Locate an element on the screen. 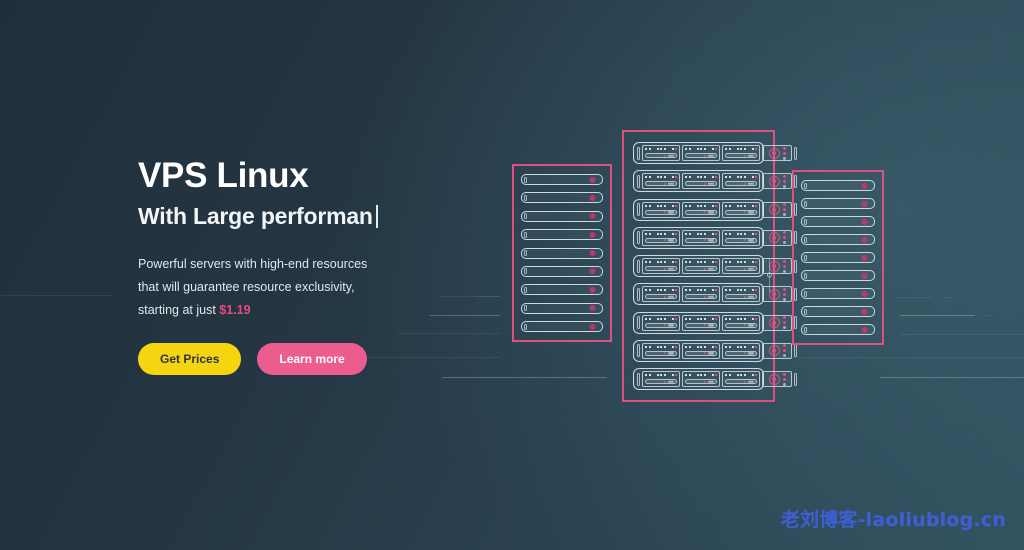 This screenshot has width=1024, height=550. rack-side-marker-icon is located at coordinates (769, 275).